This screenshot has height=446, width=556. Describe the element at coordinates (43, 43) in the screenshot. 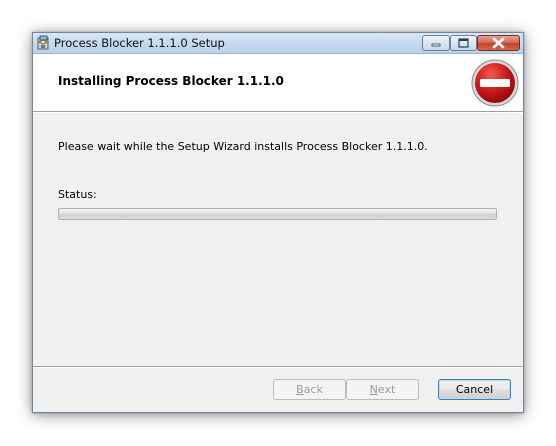

I see `installer-package-icon` at that location.